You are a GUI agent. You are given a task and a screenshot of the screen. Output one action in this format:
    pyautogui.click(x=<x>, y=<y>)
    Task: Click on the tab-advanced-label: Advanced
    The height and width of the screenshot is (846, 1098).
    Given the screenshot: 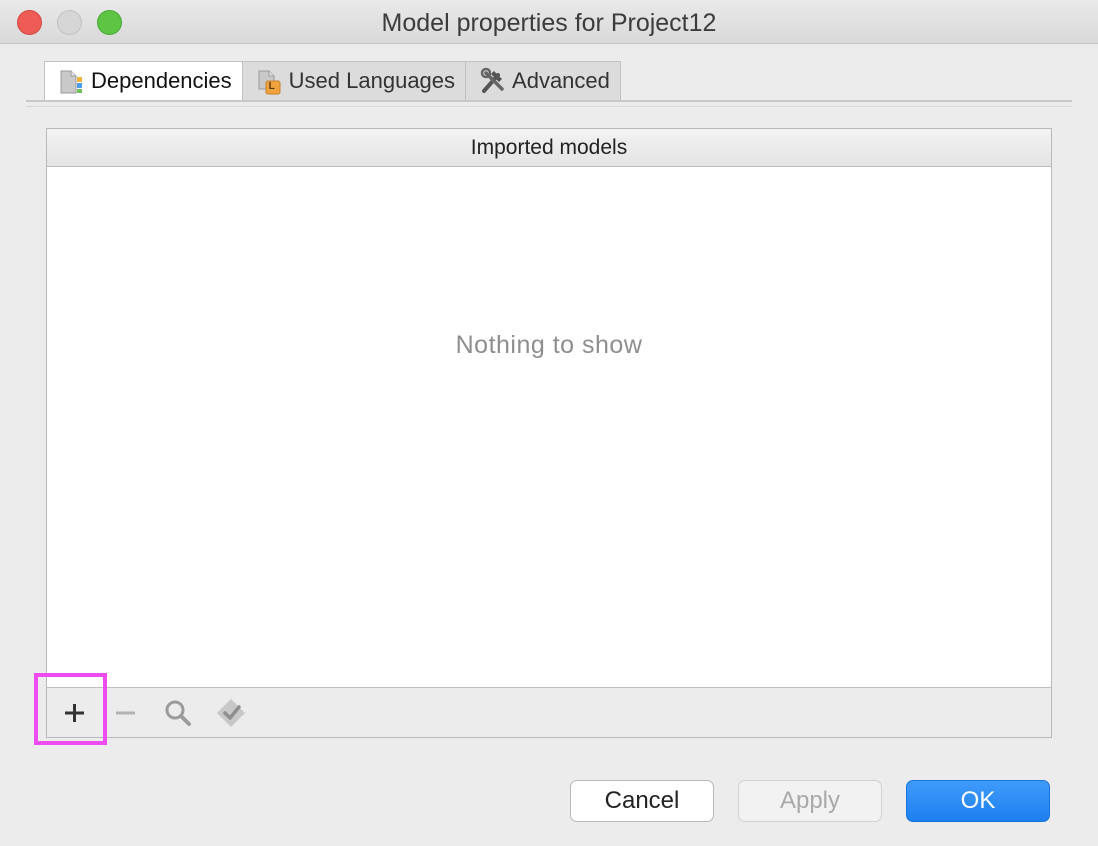 What is the action you would take?
    pyautogui.click(x=561, y=80)
    